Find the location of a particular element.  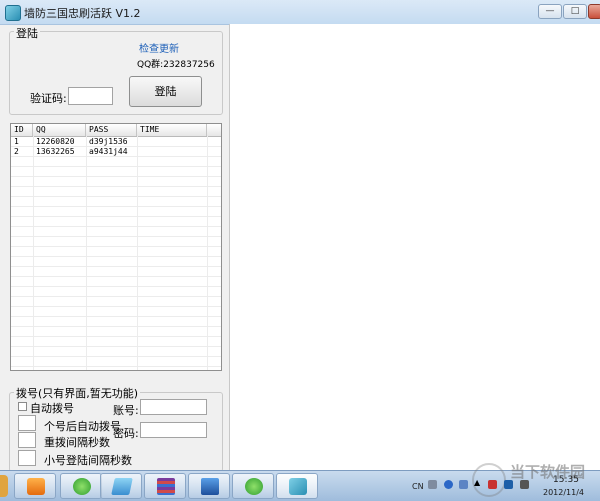

small-login-interval-input is located at coordinates (27, 458).